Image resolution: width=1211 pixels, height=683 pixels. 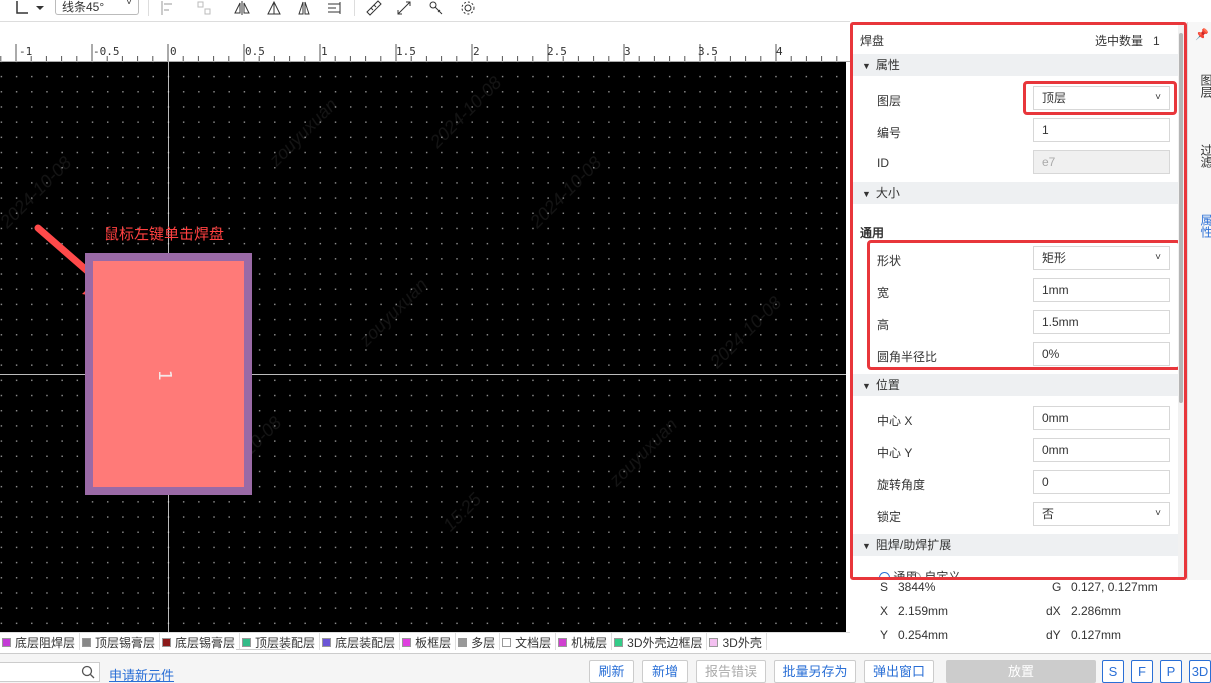 What do you see at coordinates (1101, 98) in the screenshot?
I see `layer-select: 顶层 ˅` at bounding box center [1101, 98].